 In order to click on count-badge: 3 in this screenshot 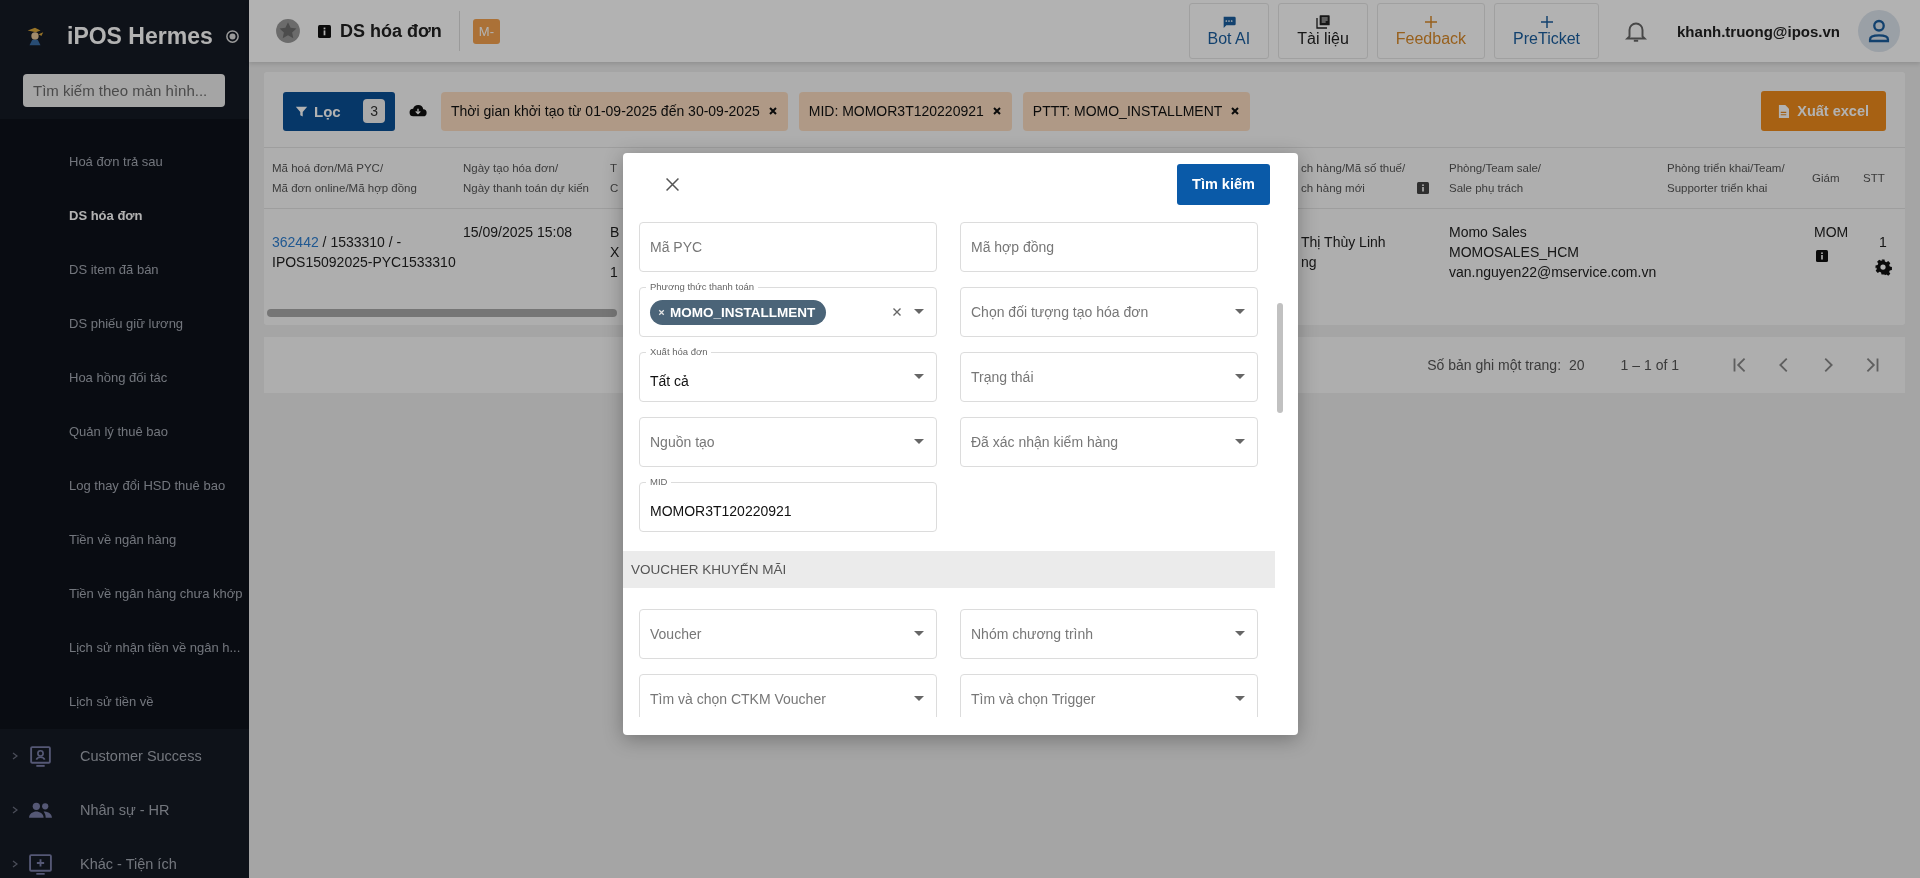, I will do `click(374, 111)`.